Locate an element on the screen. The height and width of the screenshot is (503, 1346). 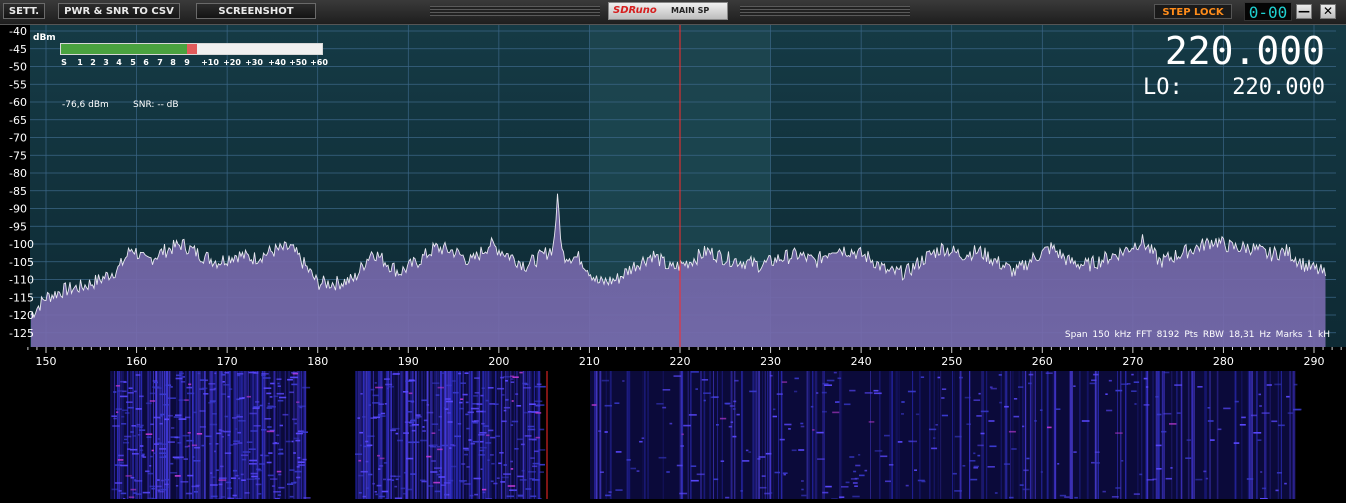
minimize-button: — is located at coordinates (1304, 11).